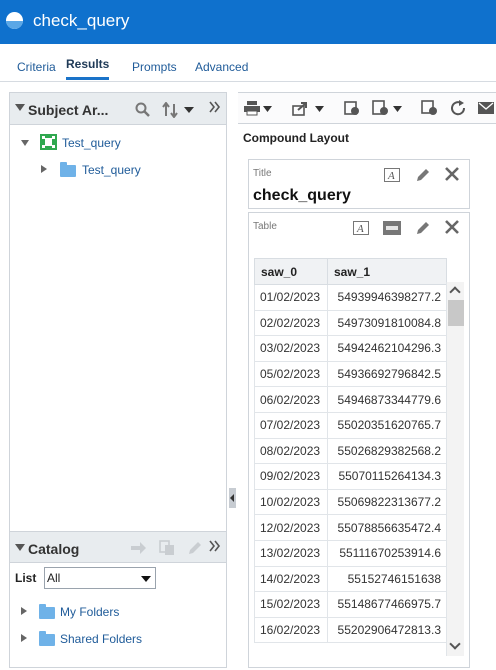 The height and width of the screenshot is (670, 496). I want to click on table-row: 10/02/2023 55069822313677.2, so click(350, 502).